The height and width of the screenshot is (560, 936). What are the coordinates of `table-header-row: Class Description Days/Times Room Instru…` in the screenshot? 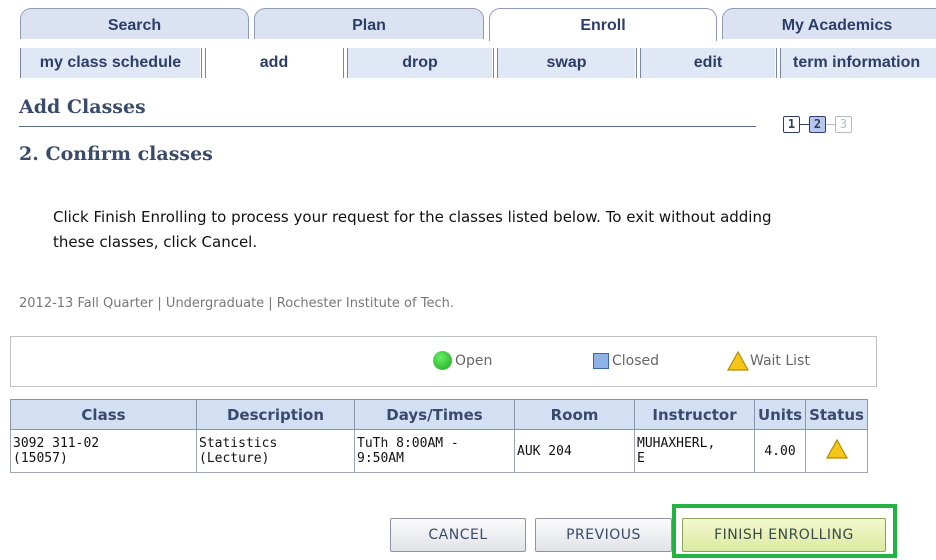 It's located at (439, 414).